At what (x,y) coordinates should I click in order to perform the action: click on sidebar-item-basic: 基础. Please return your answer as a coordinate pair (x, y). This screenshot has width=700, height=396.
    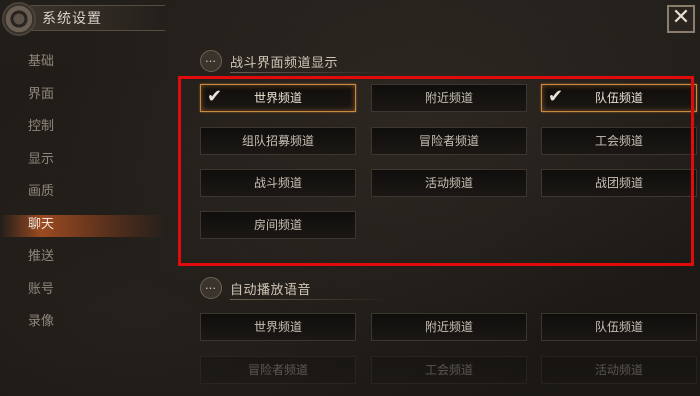
    Looking at the image, I should click on (85, 62).